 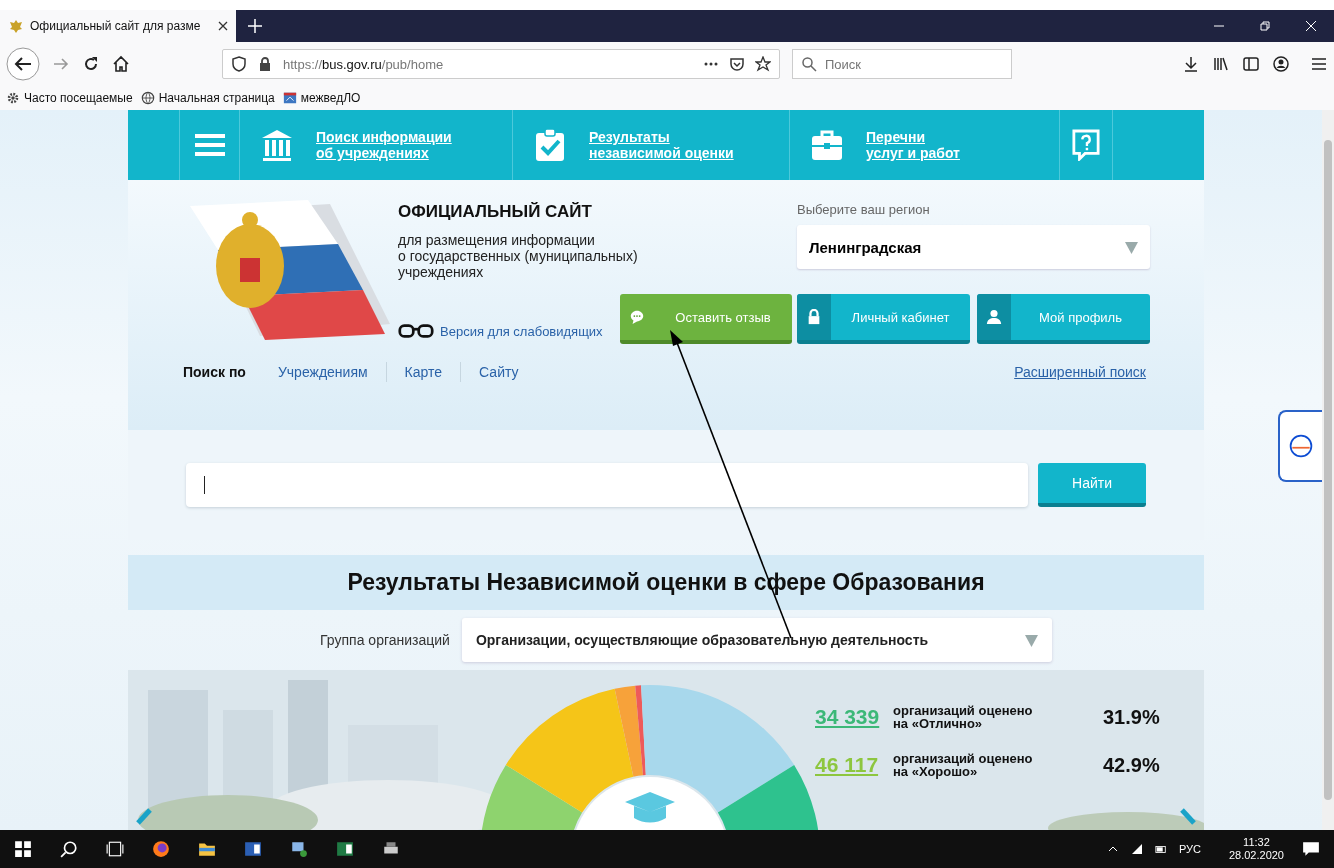 I want to click on graduation-cap-icon, so click(x=650, y=807).